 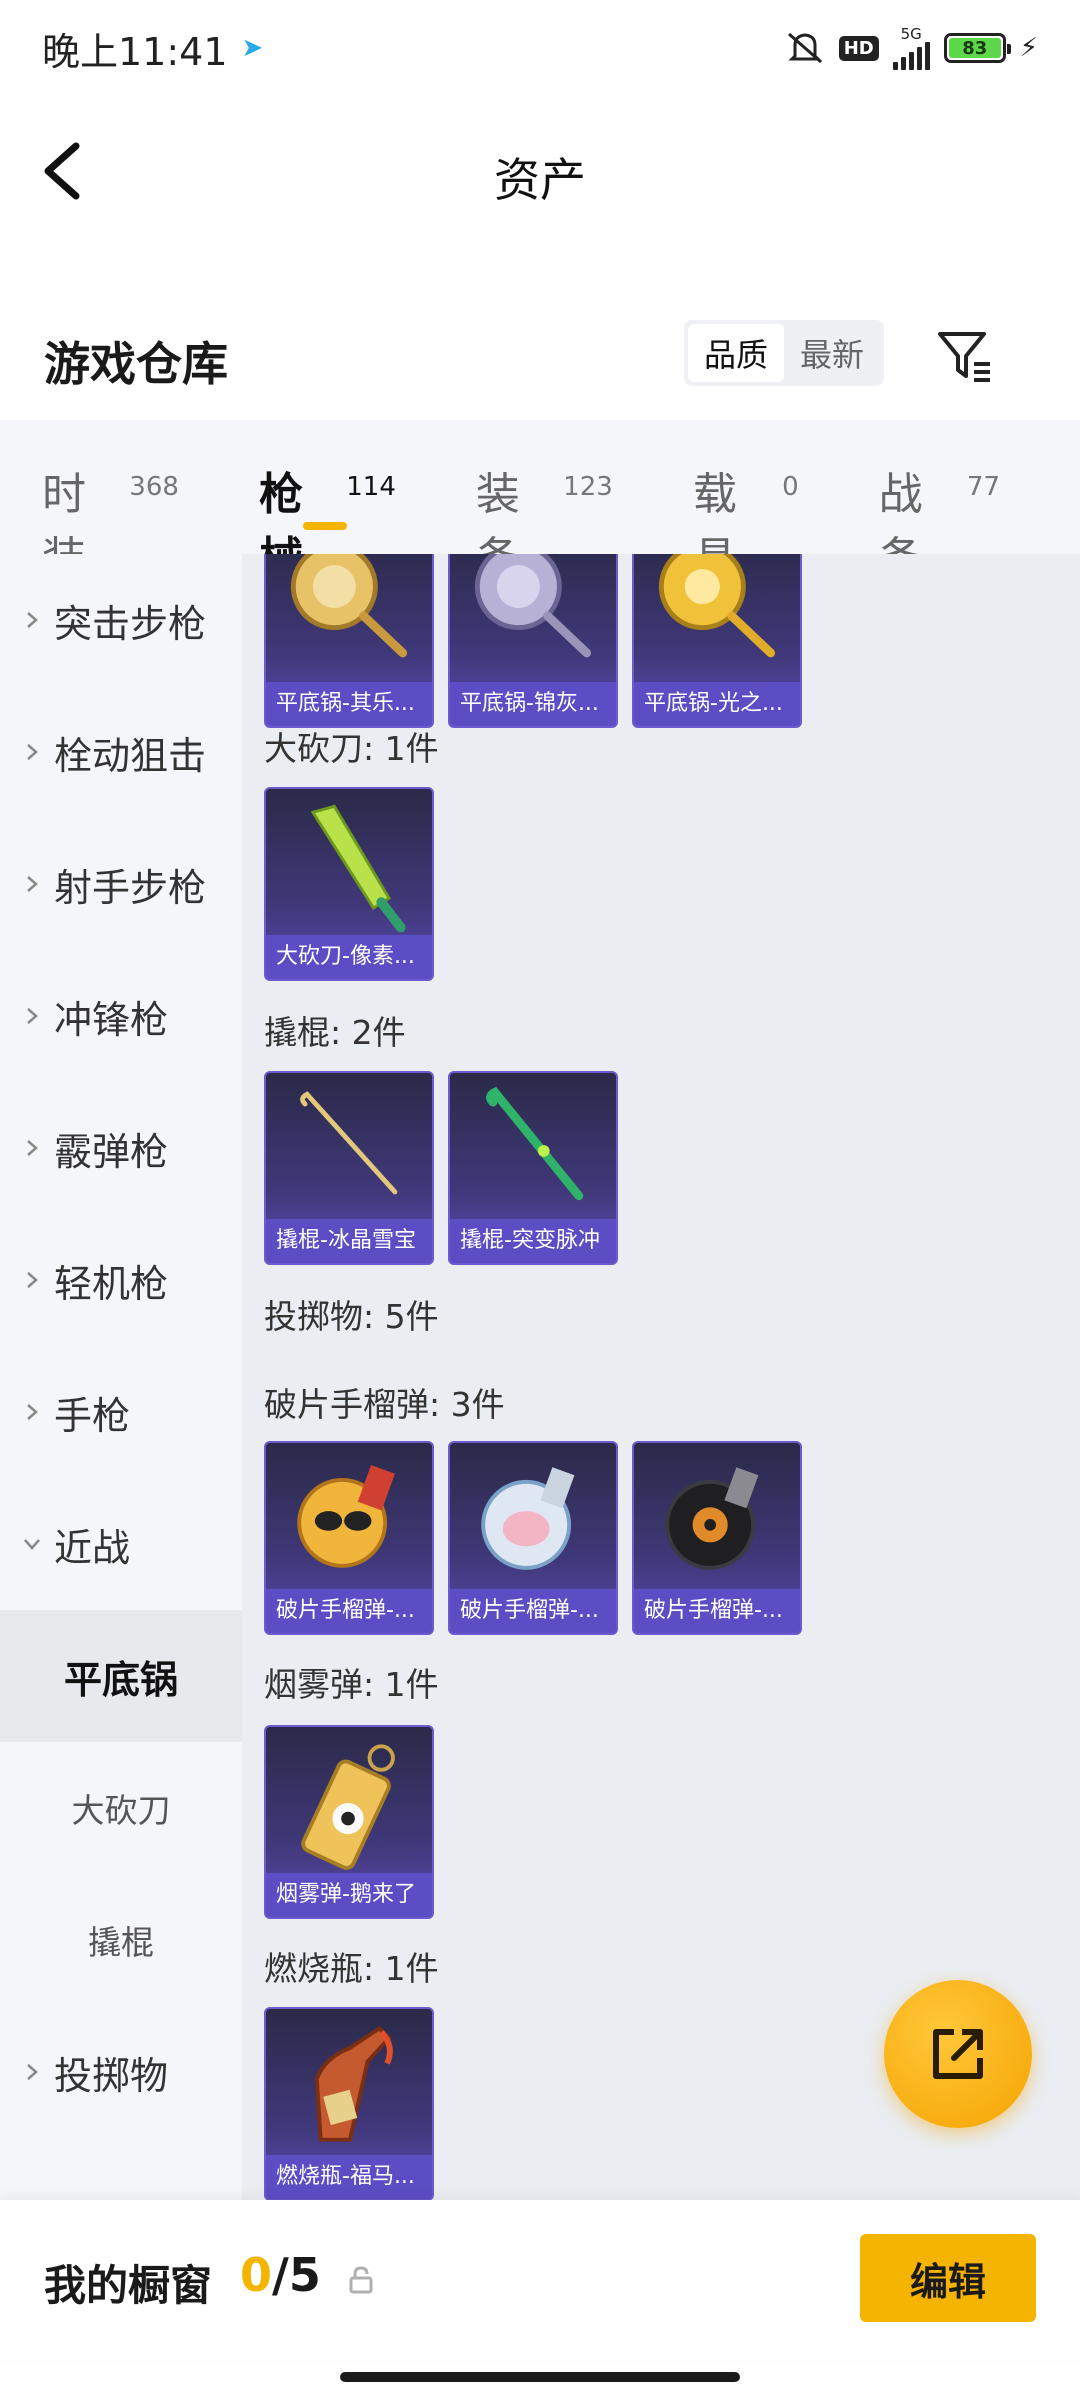 I want to click on section-title-machete: 大砍刀: 1件, so click(x=351, y=748).